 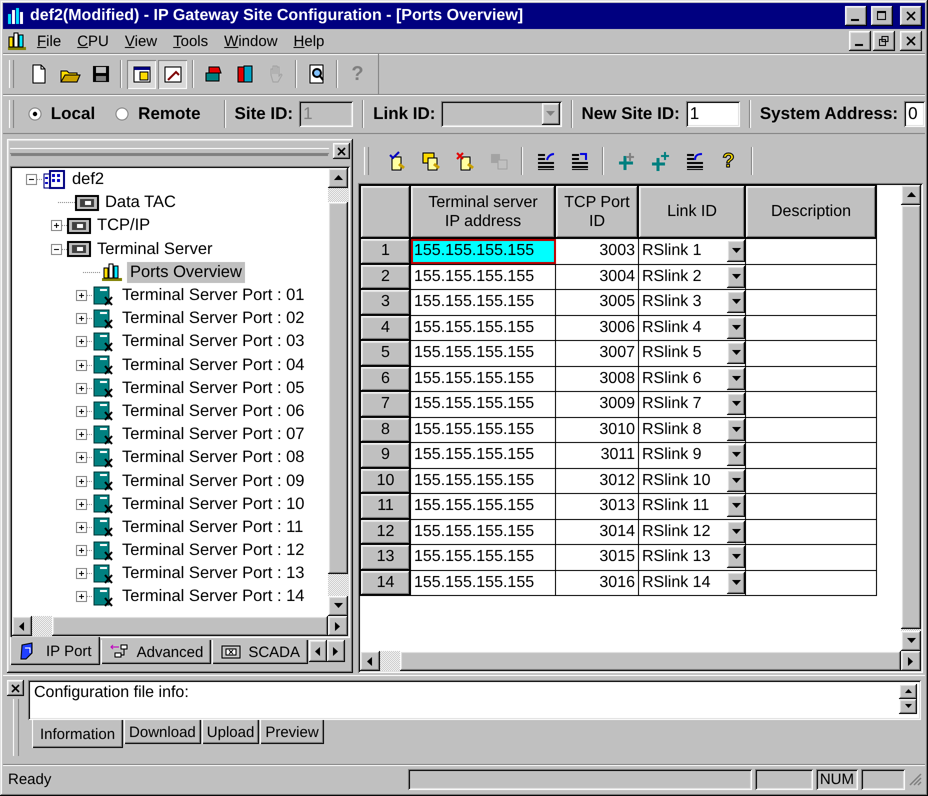 What do you see at coordinates (385, 404) in the screenshot?
I see `row-header: 7` at bounding box center [385, 404].